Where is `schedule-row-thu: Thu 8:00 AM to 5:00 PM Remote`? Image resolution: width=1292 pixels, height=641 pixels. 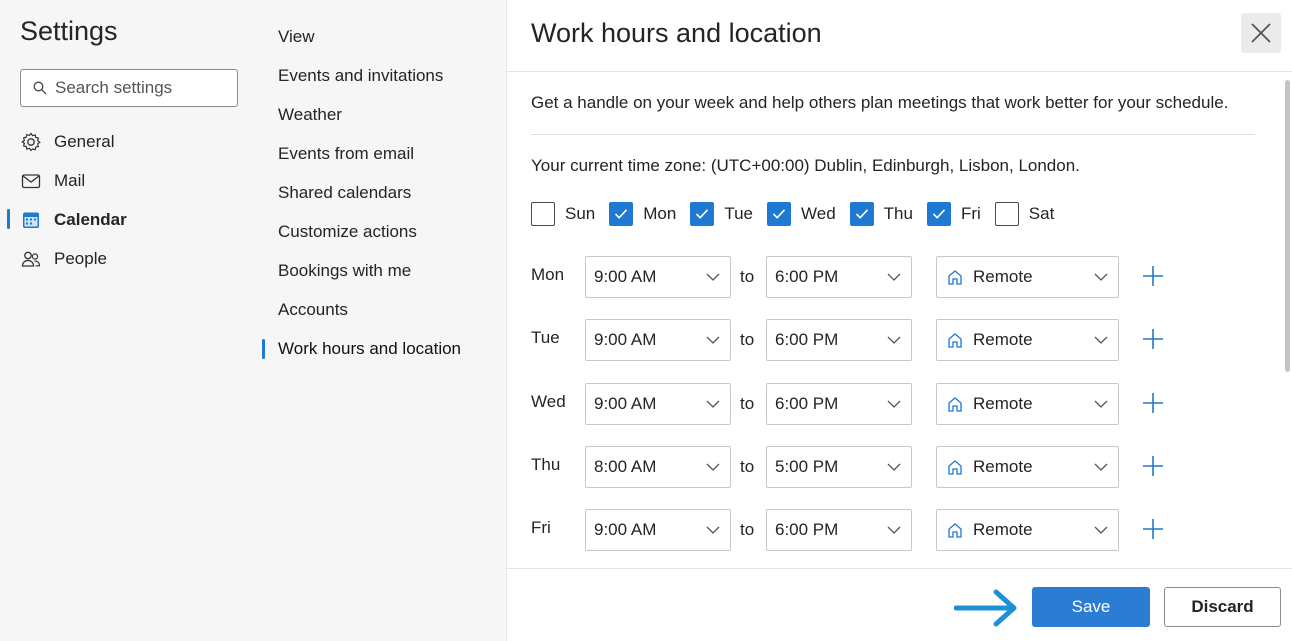 schedule-row-thu: Thu 8:00 AM to 5:00 PM Remote is located at coordinates (861, 467).